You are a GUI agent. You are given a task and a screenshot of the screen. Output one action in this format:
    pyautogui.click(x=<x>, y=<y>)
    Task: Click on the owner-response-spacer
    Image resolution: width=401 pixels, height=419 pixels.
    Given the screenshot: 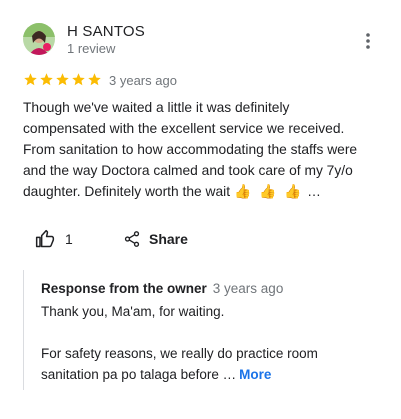 What is the action you would take?
    pyautogui.click(x=201, y=332)
    